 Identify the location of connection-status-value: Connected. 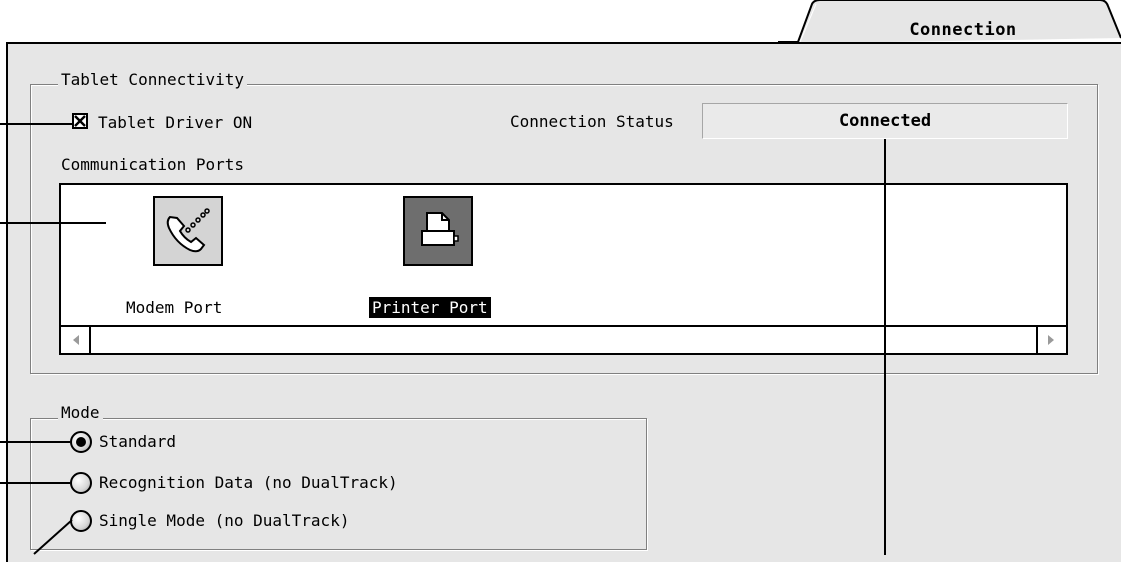
(885, 121).